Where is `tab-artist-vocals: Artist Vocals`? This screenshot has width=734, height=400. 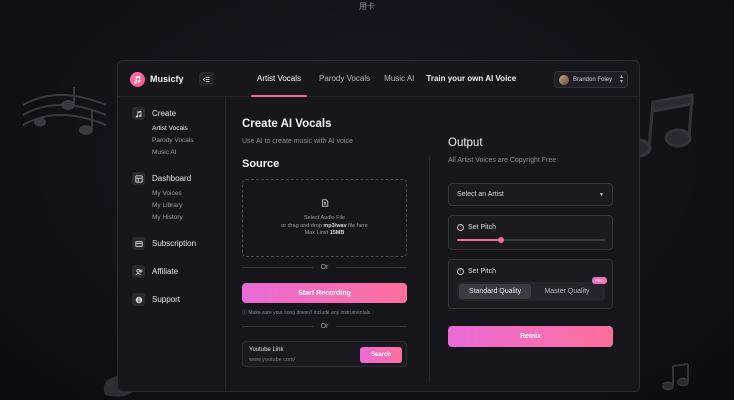 tab-artist-vocals: Artist Vocals is located at coordinates (279, 79).